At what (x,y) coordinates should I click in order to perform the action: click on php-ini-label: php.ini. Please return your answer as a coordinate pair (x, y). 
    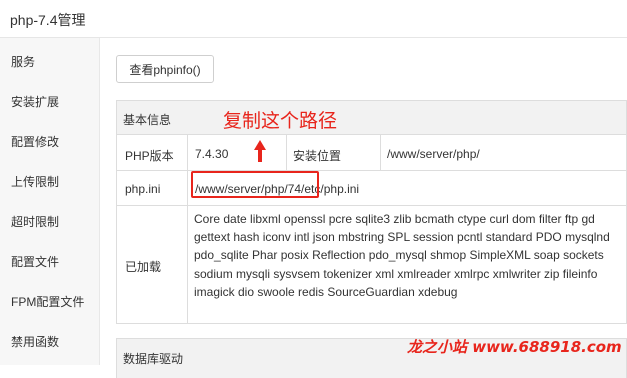
    Looking at the image, I should click on (143, 189).